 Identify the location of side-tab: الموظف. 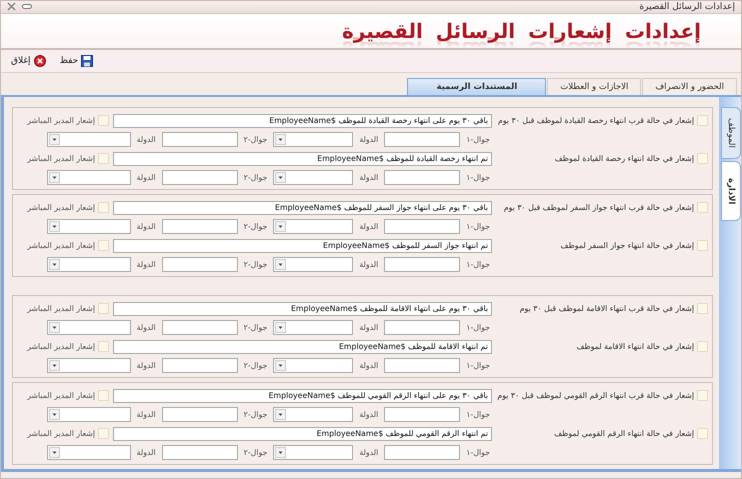
(731, 133).